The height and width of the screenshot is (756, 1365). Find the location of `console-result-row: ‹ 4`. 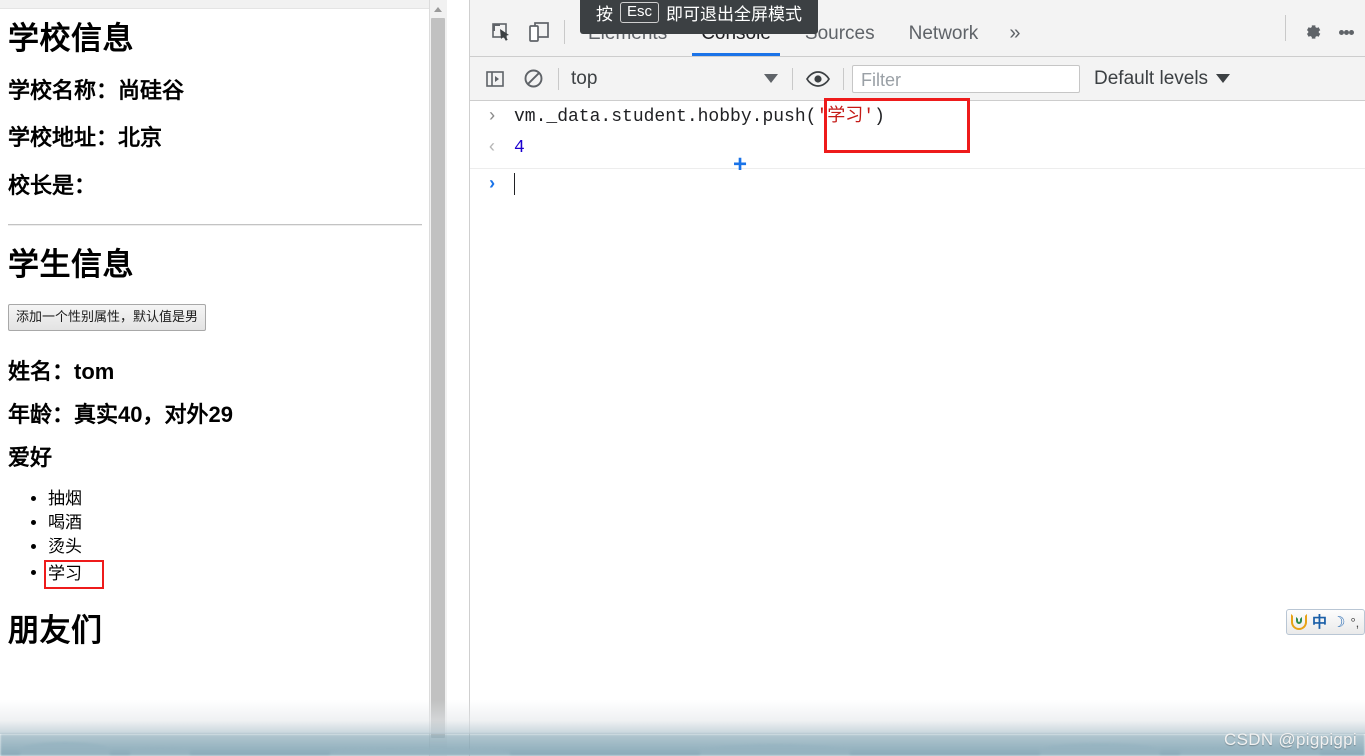

console-result-row: ‹ 4 is located at coordinates (917, 150).